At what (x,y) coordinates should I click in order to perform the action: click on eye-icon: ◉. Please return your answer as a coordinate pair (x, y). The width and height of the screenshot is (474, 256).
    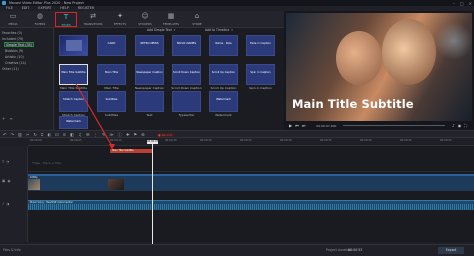
    Looking at the image, I should click on (8, 181).